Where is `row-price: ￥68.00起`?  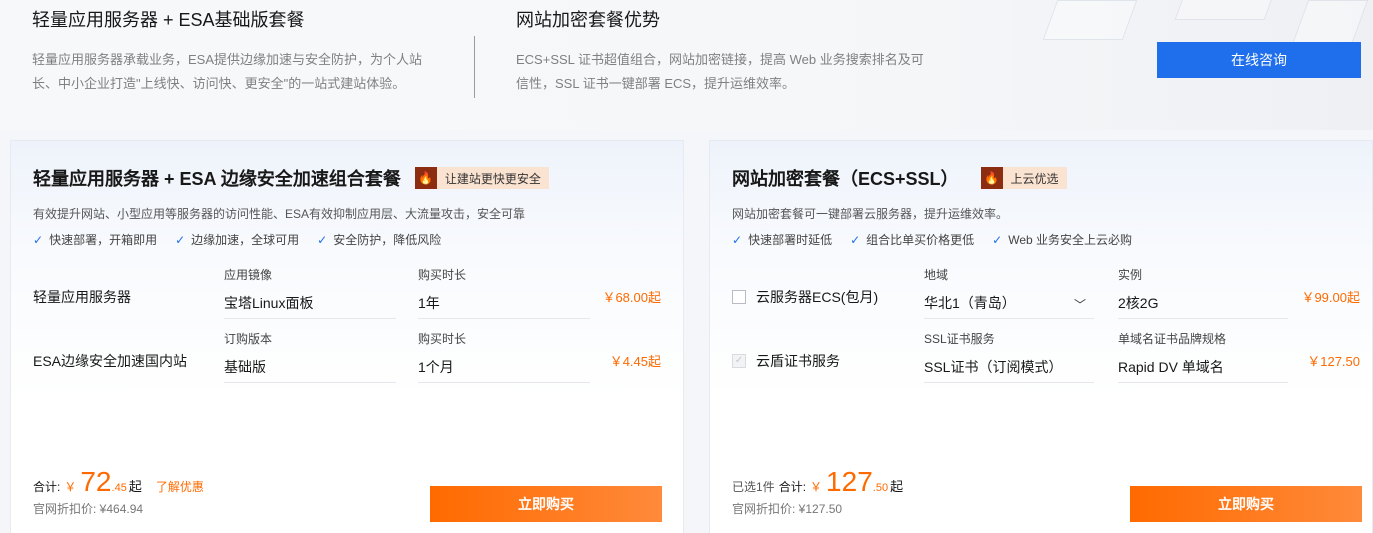 row-price: ￥68.00起 is located at coordinates (631, 297).